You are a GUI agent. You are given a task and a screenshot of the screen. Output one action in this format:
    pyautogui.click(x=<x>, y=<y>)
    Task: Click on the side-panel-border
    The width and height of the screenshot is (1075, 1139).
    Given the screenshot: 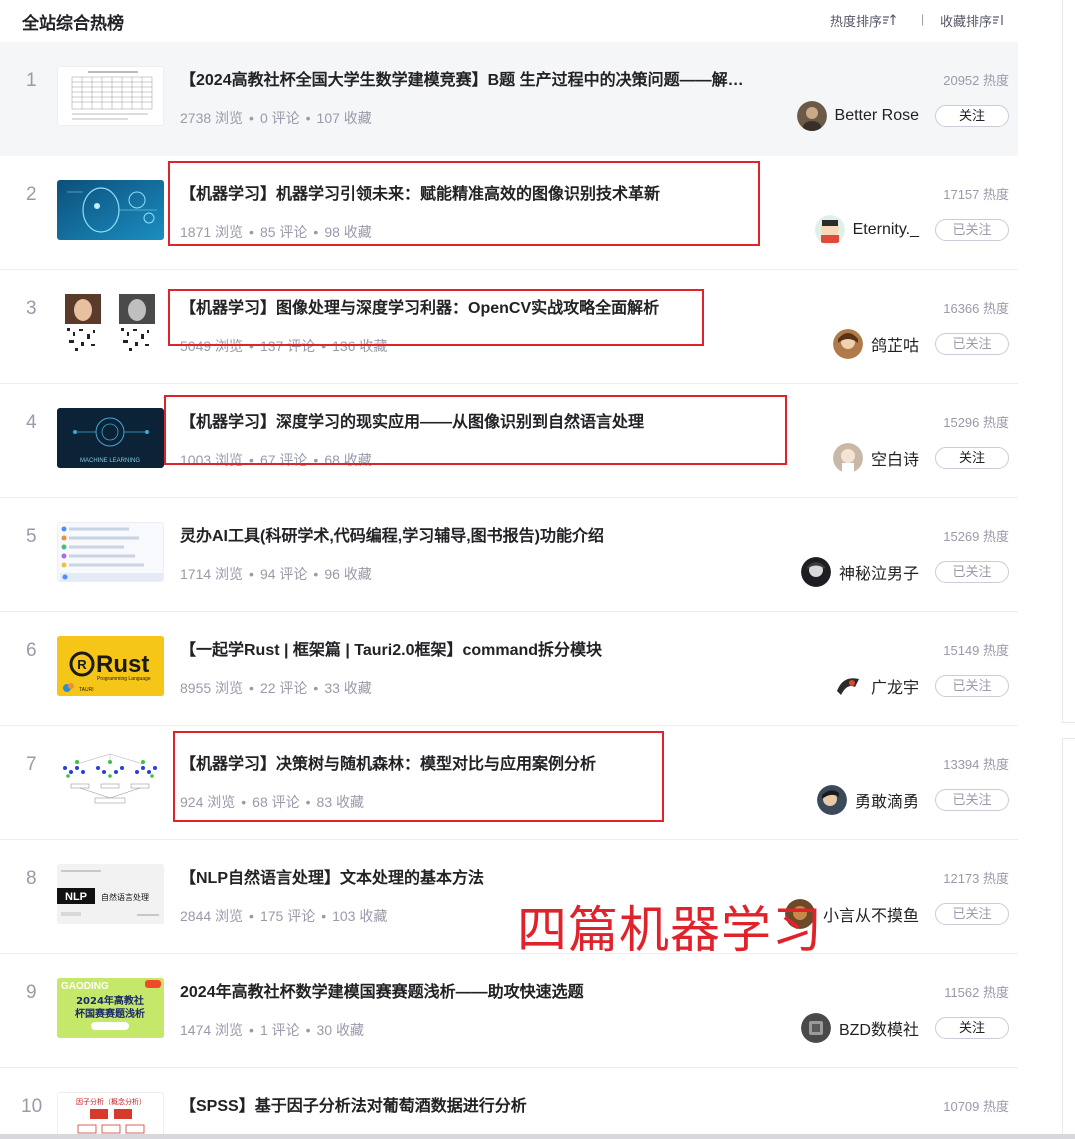 What is the action you would take?
    pyautogui.click(x=1062, y=938)
    